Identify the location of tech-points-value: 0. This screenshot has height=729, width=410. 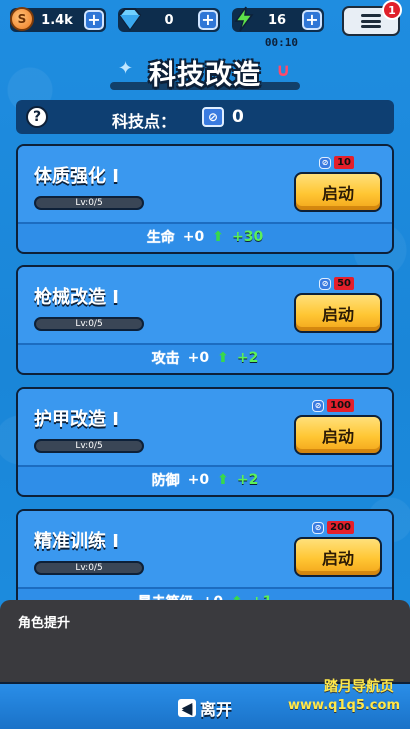
(238, 117).